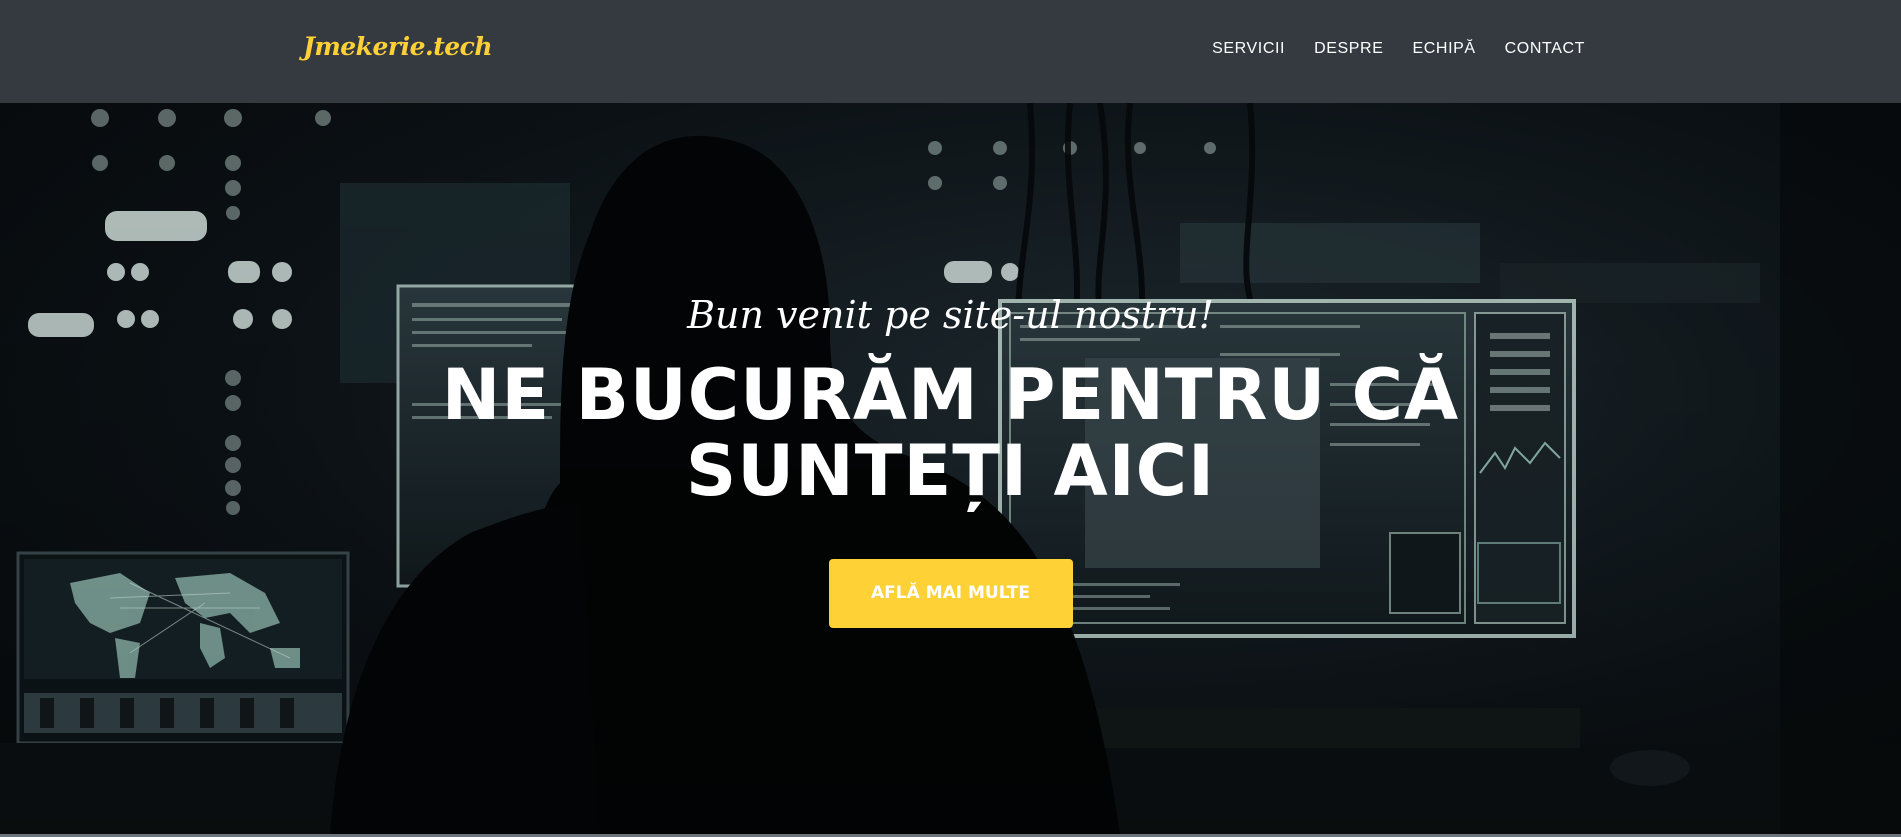 The image size is (1901, 837). What do you see at coordinates (1348, 49) in the screenshot?
I see `nav-link-despre: DESPRE` at bounding box center [1348, 49].